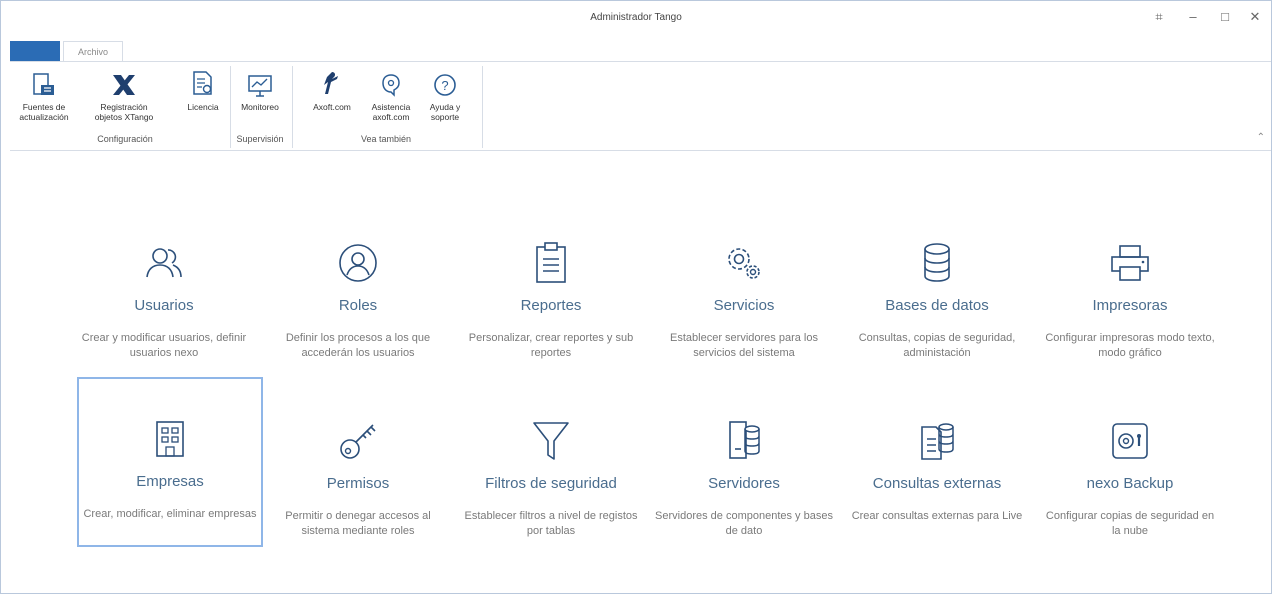 This screenshot has width=1274, height=595. Describe the element at coordinates (744, 441) in the screenshot. I see `server-icon` at that location.